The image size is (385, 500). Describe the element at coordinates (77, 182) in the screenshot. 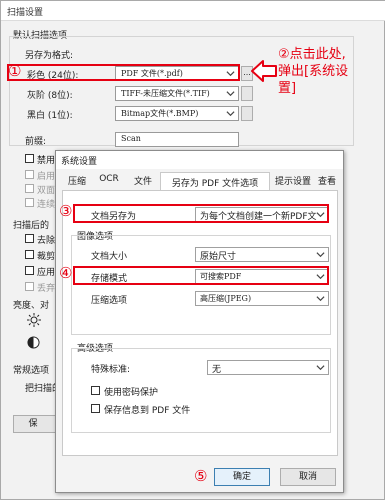

I see `tab-compression: 压缩` at that location.